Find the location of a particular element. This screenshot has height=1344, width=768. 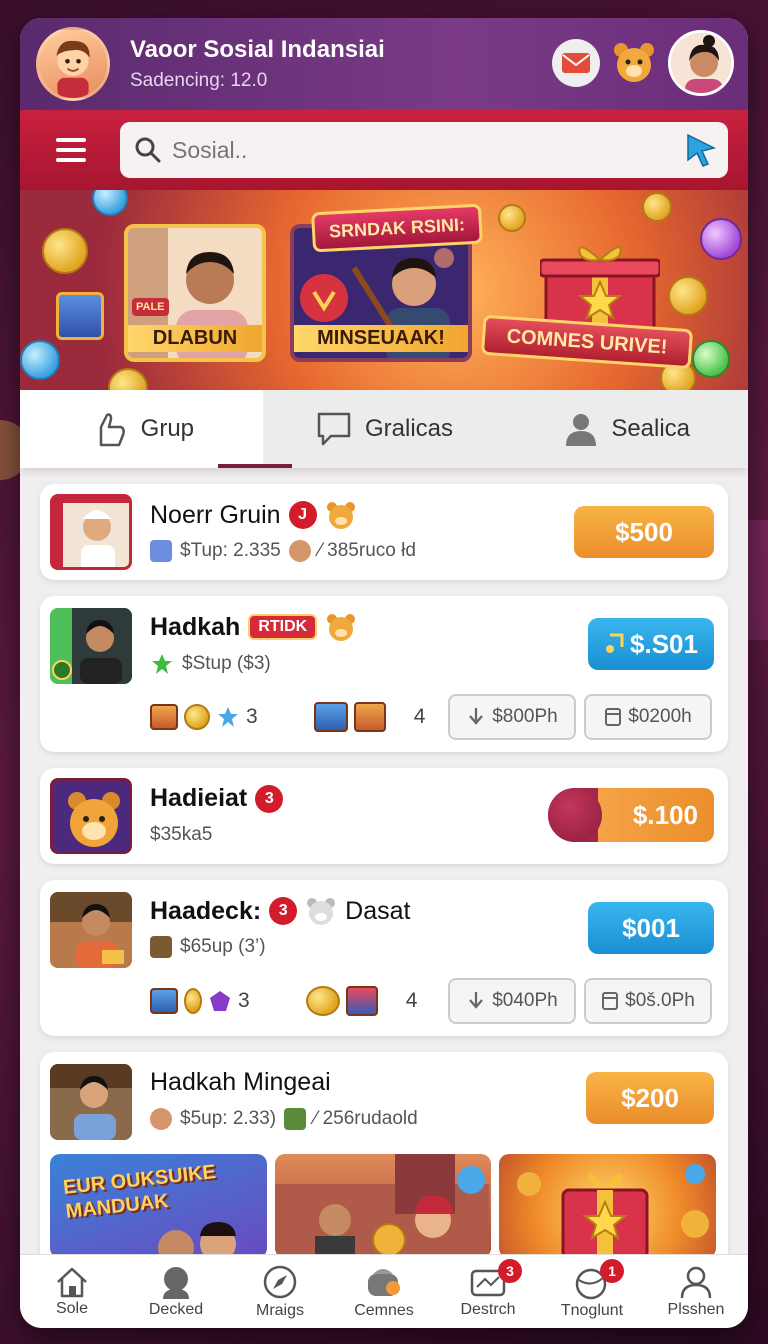

cursor-icon is located at coordinates (702, 150).